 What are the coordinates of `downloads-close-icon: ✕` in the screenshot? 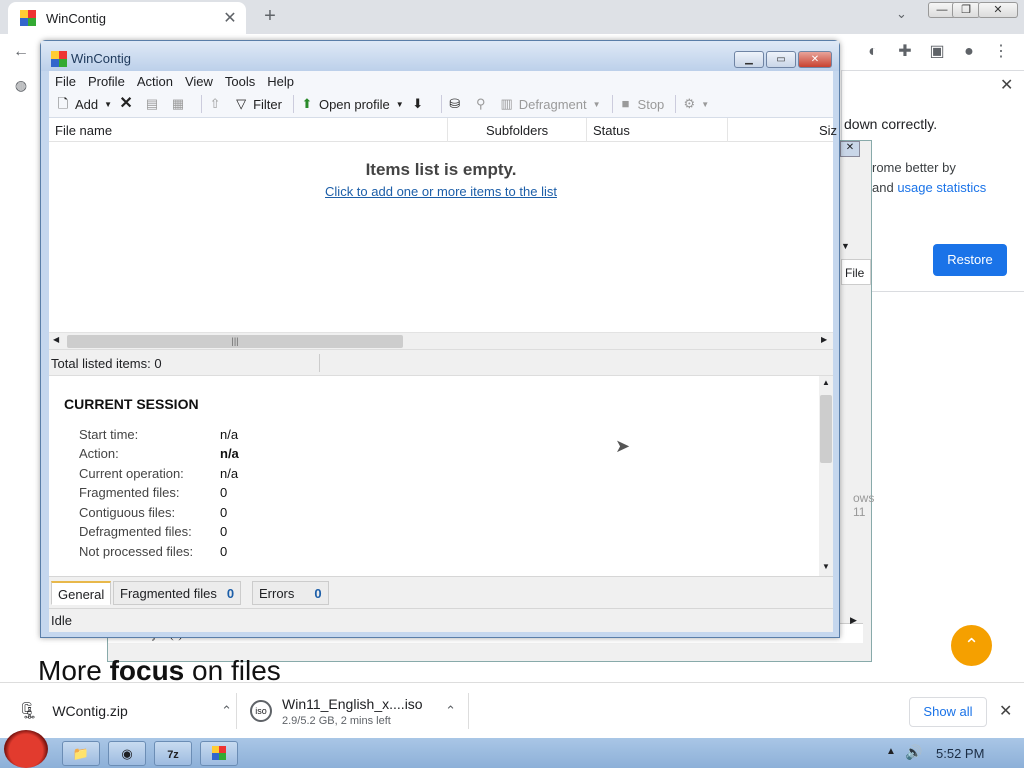 It's located at (1005, 711).